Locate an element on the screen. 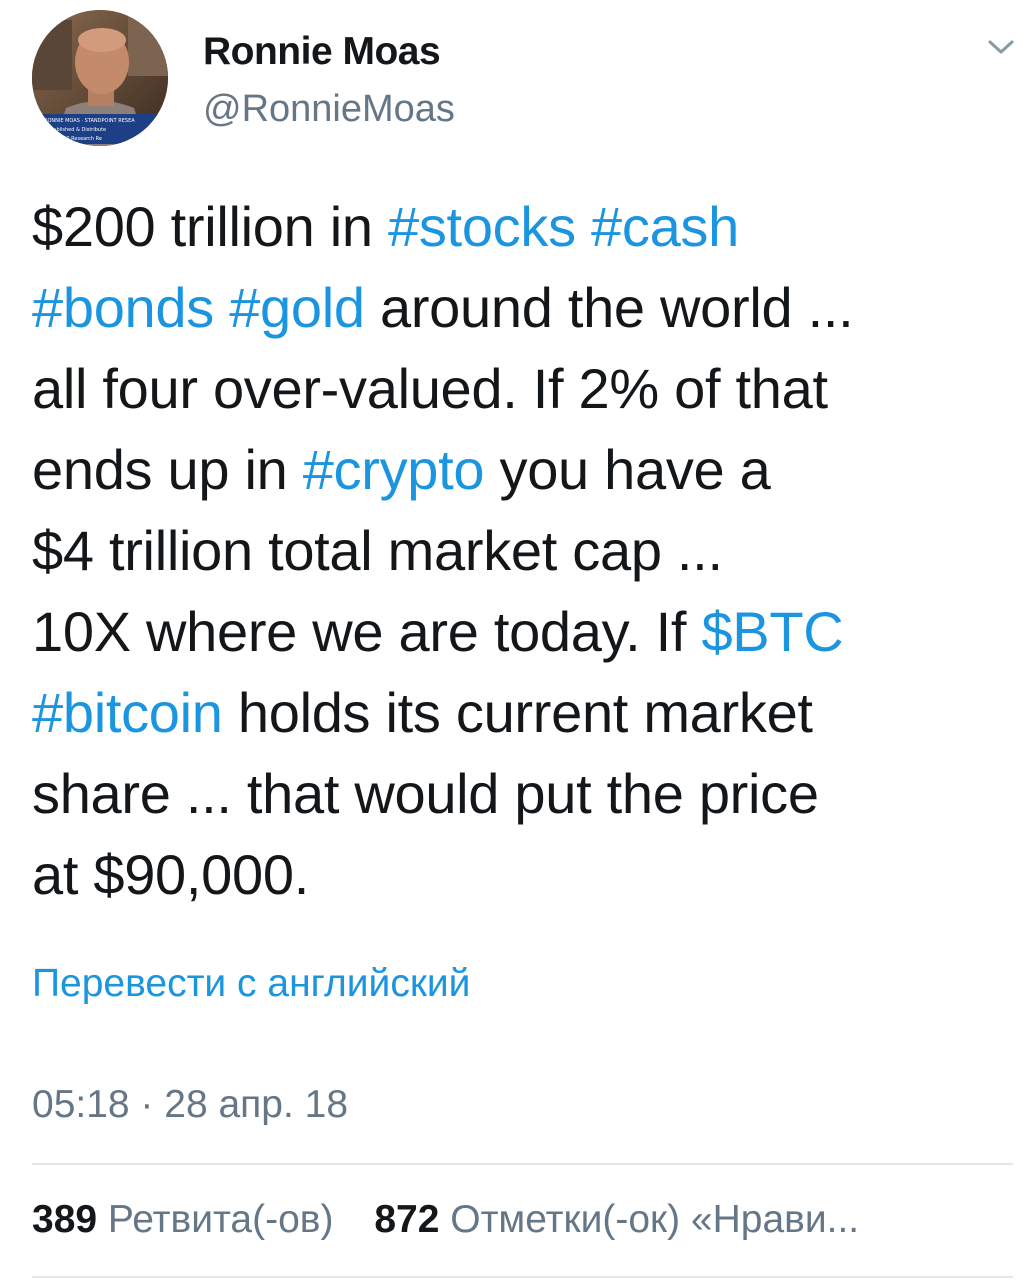  tweet-text-segment: ends up in is located at coordinates (167, 469).